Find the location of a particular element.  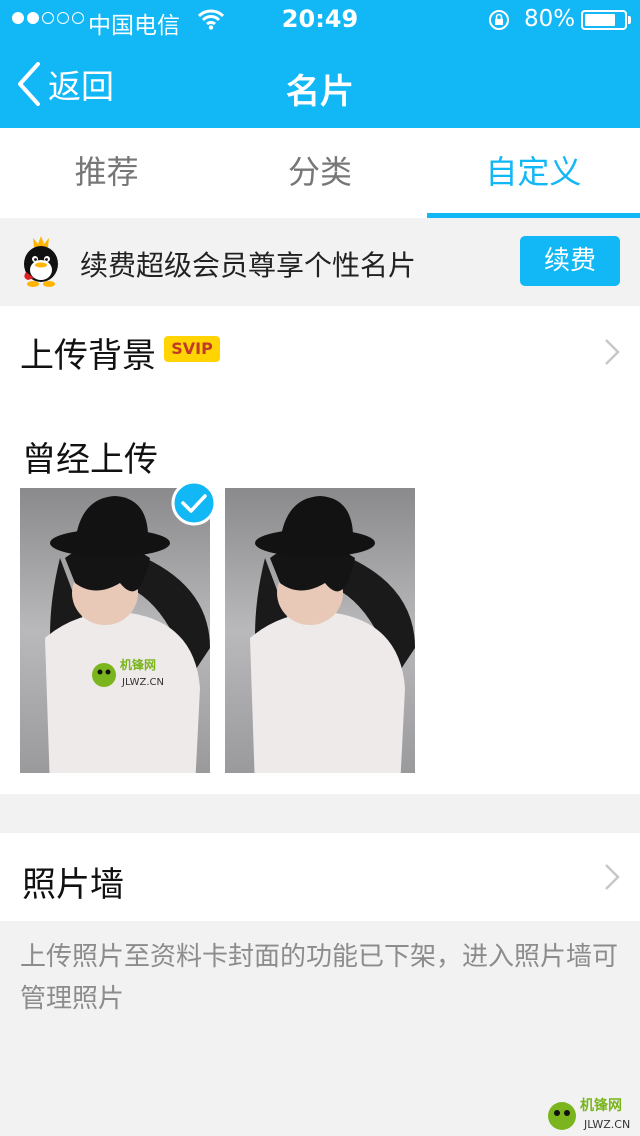

tab-custom: 自定义 is located at coordinates (533, 173).